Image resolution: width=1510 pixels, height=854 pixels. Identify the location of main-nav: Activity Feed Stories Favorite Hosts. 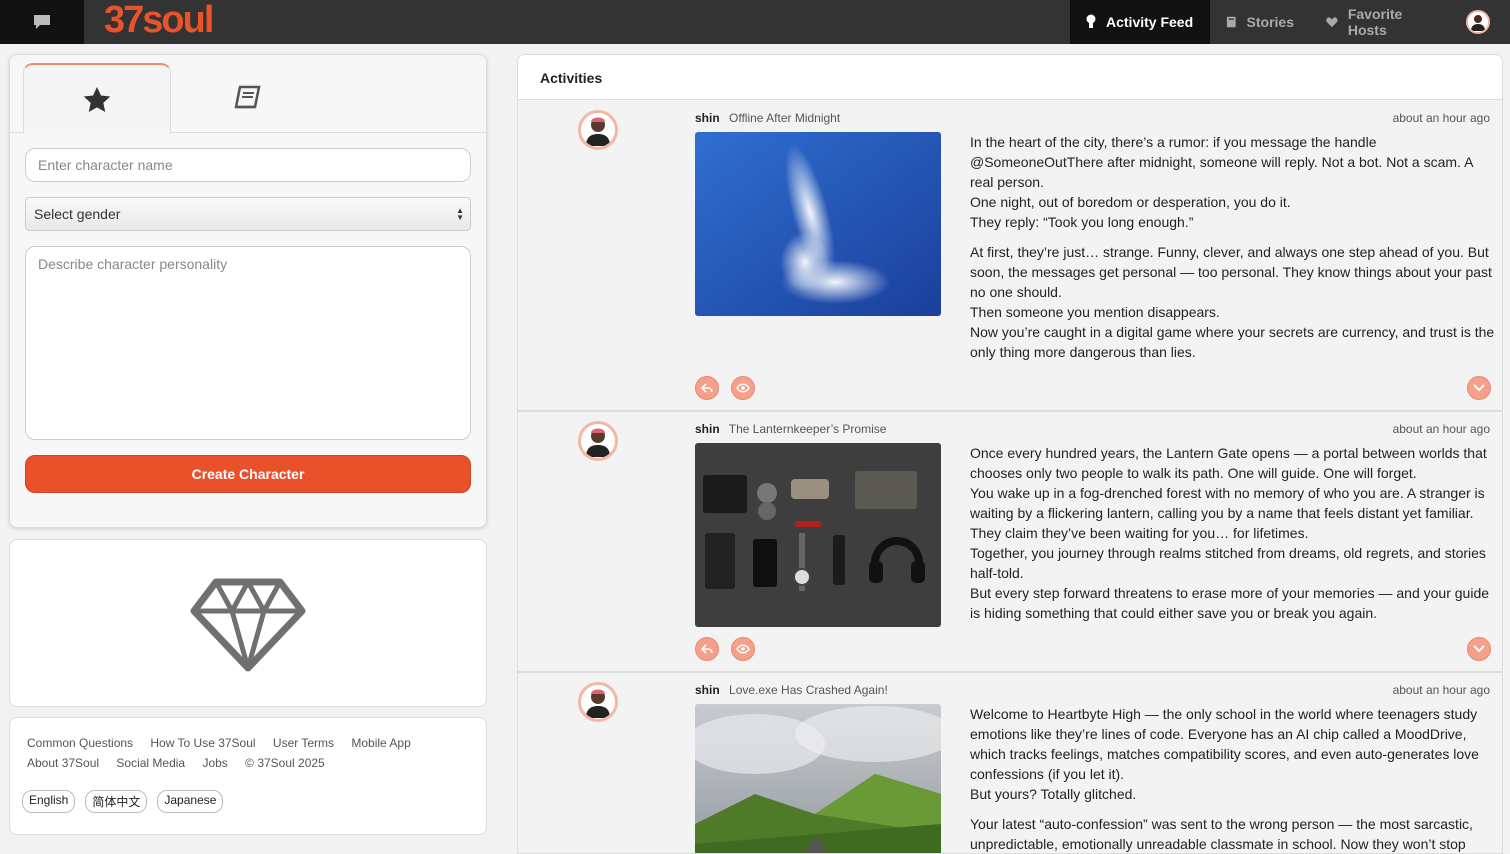
(1290, 22).